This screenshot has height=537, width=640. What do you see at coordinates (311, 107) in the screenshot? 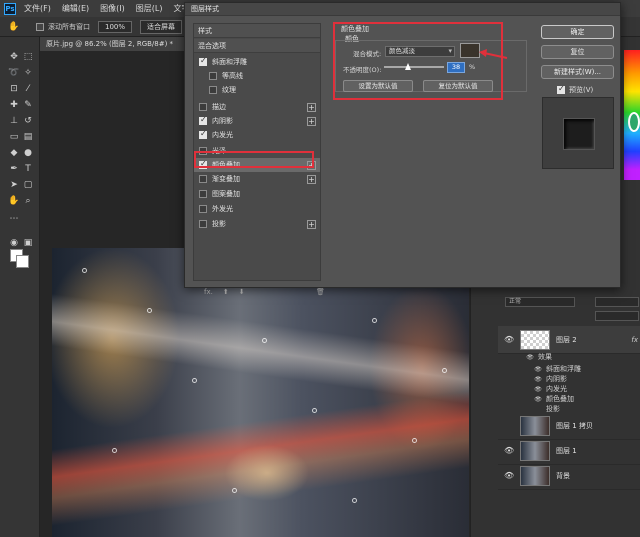
I see `add-stroke-icon: +` at bounding box center [311, 107].